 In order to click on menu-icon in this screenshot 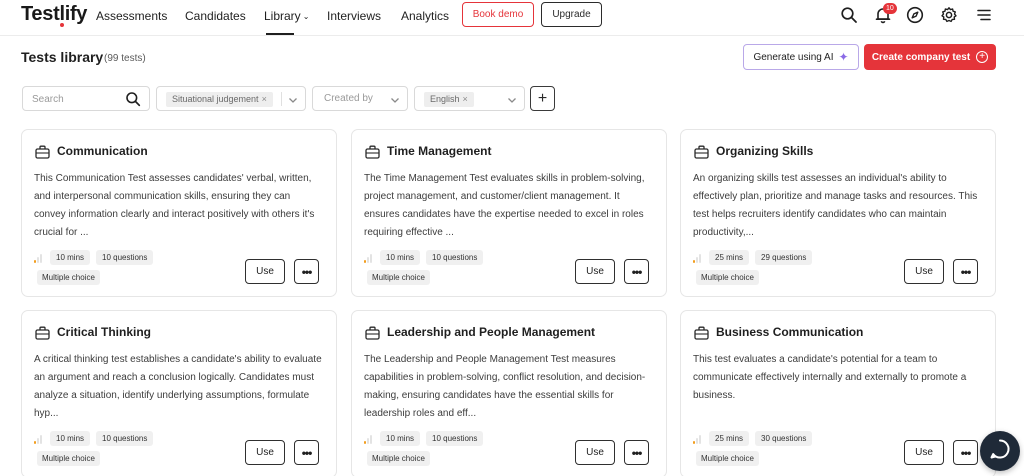, I will do `click(984, 15)`.